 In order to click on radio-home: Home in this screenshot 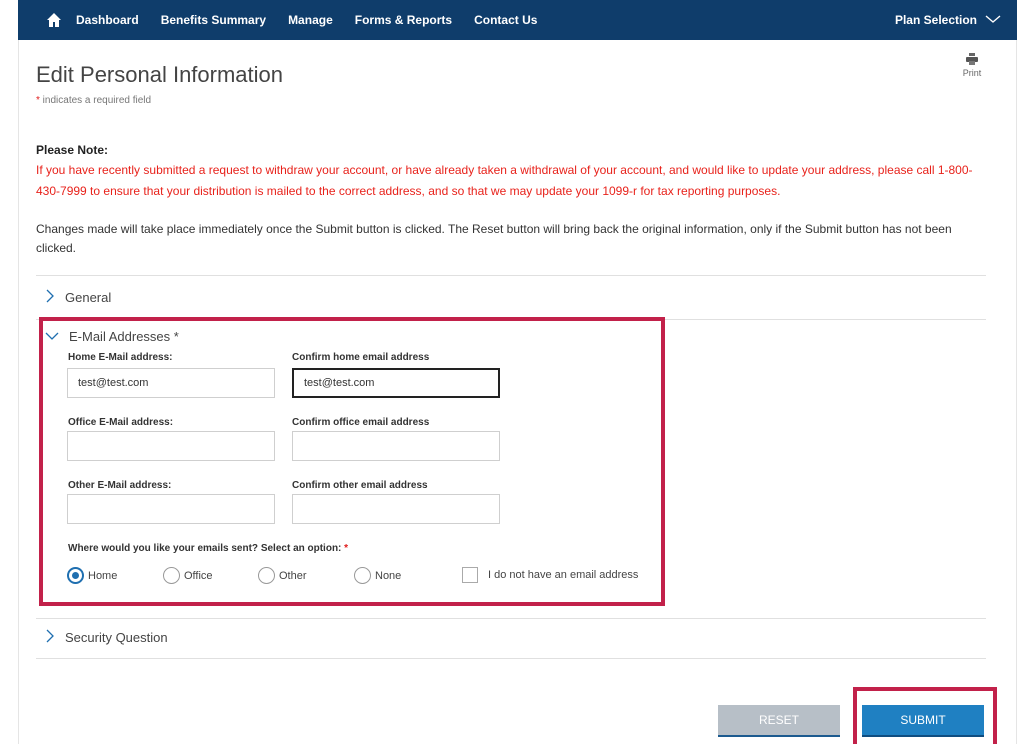, I will do `click(92, 575)`.